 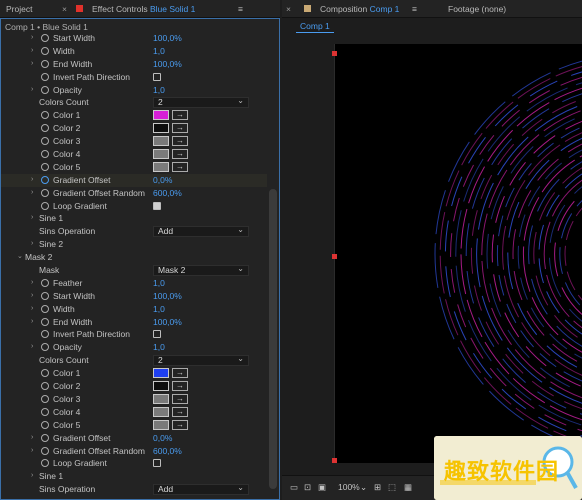 What do you see at coordinates (134, 347) in the screenshot?
I see `property-row: › Opacity 1,0` at bounding box center [134, 347].